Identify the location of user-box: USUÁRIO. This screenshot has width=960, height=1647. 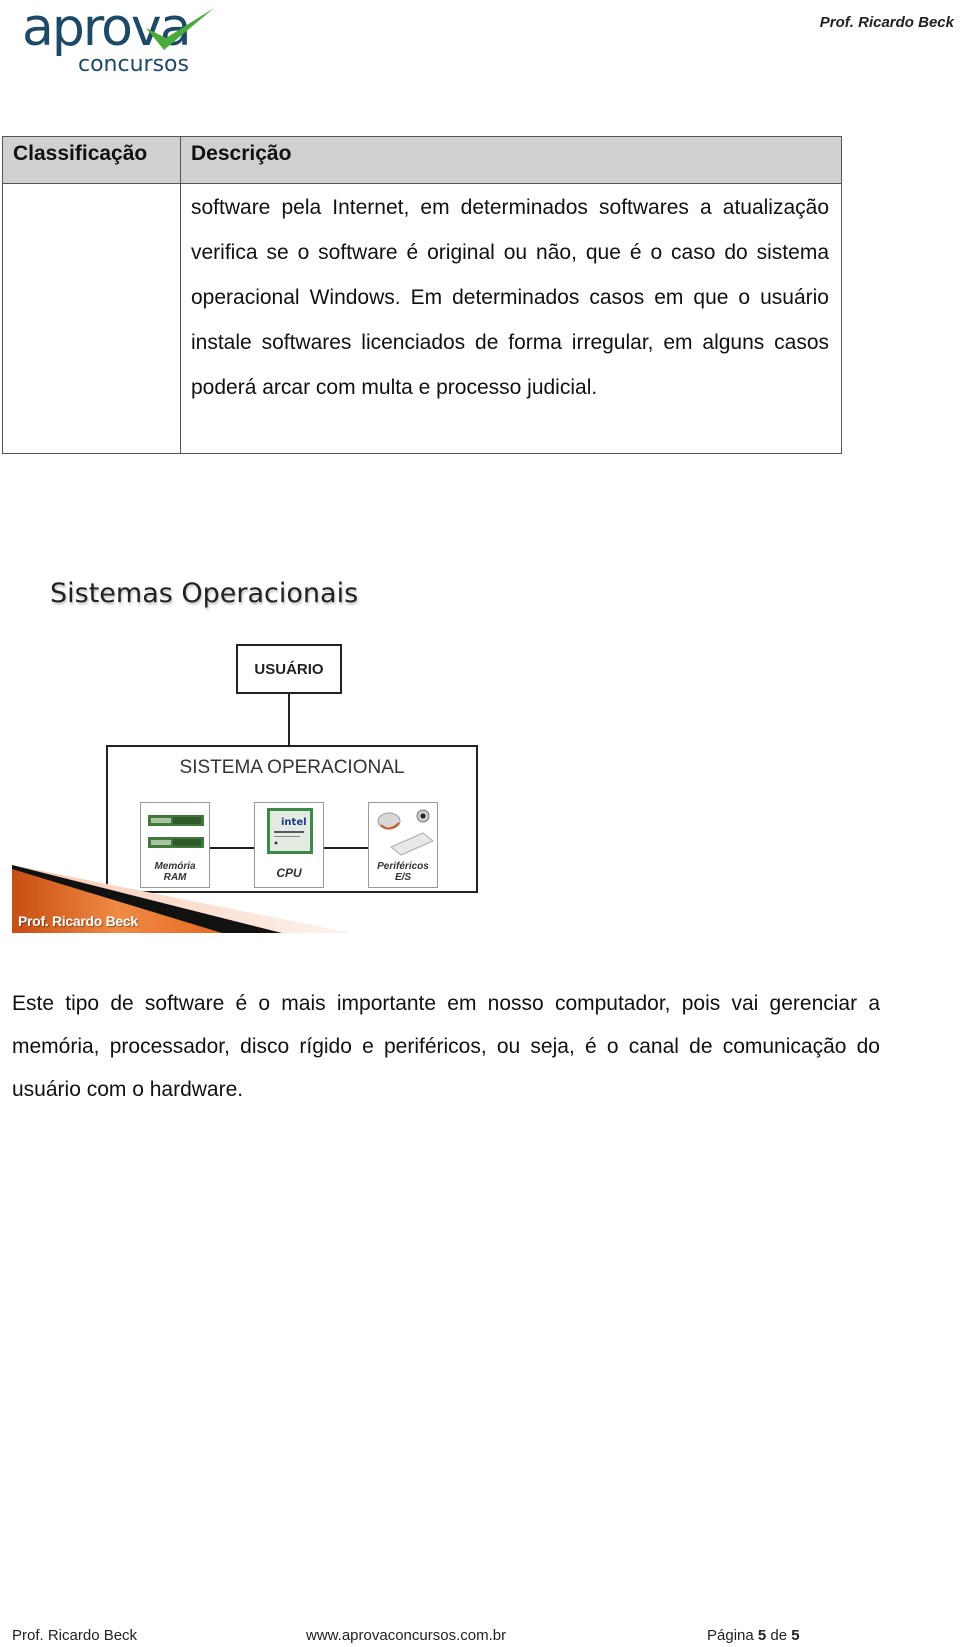
(289, 669).